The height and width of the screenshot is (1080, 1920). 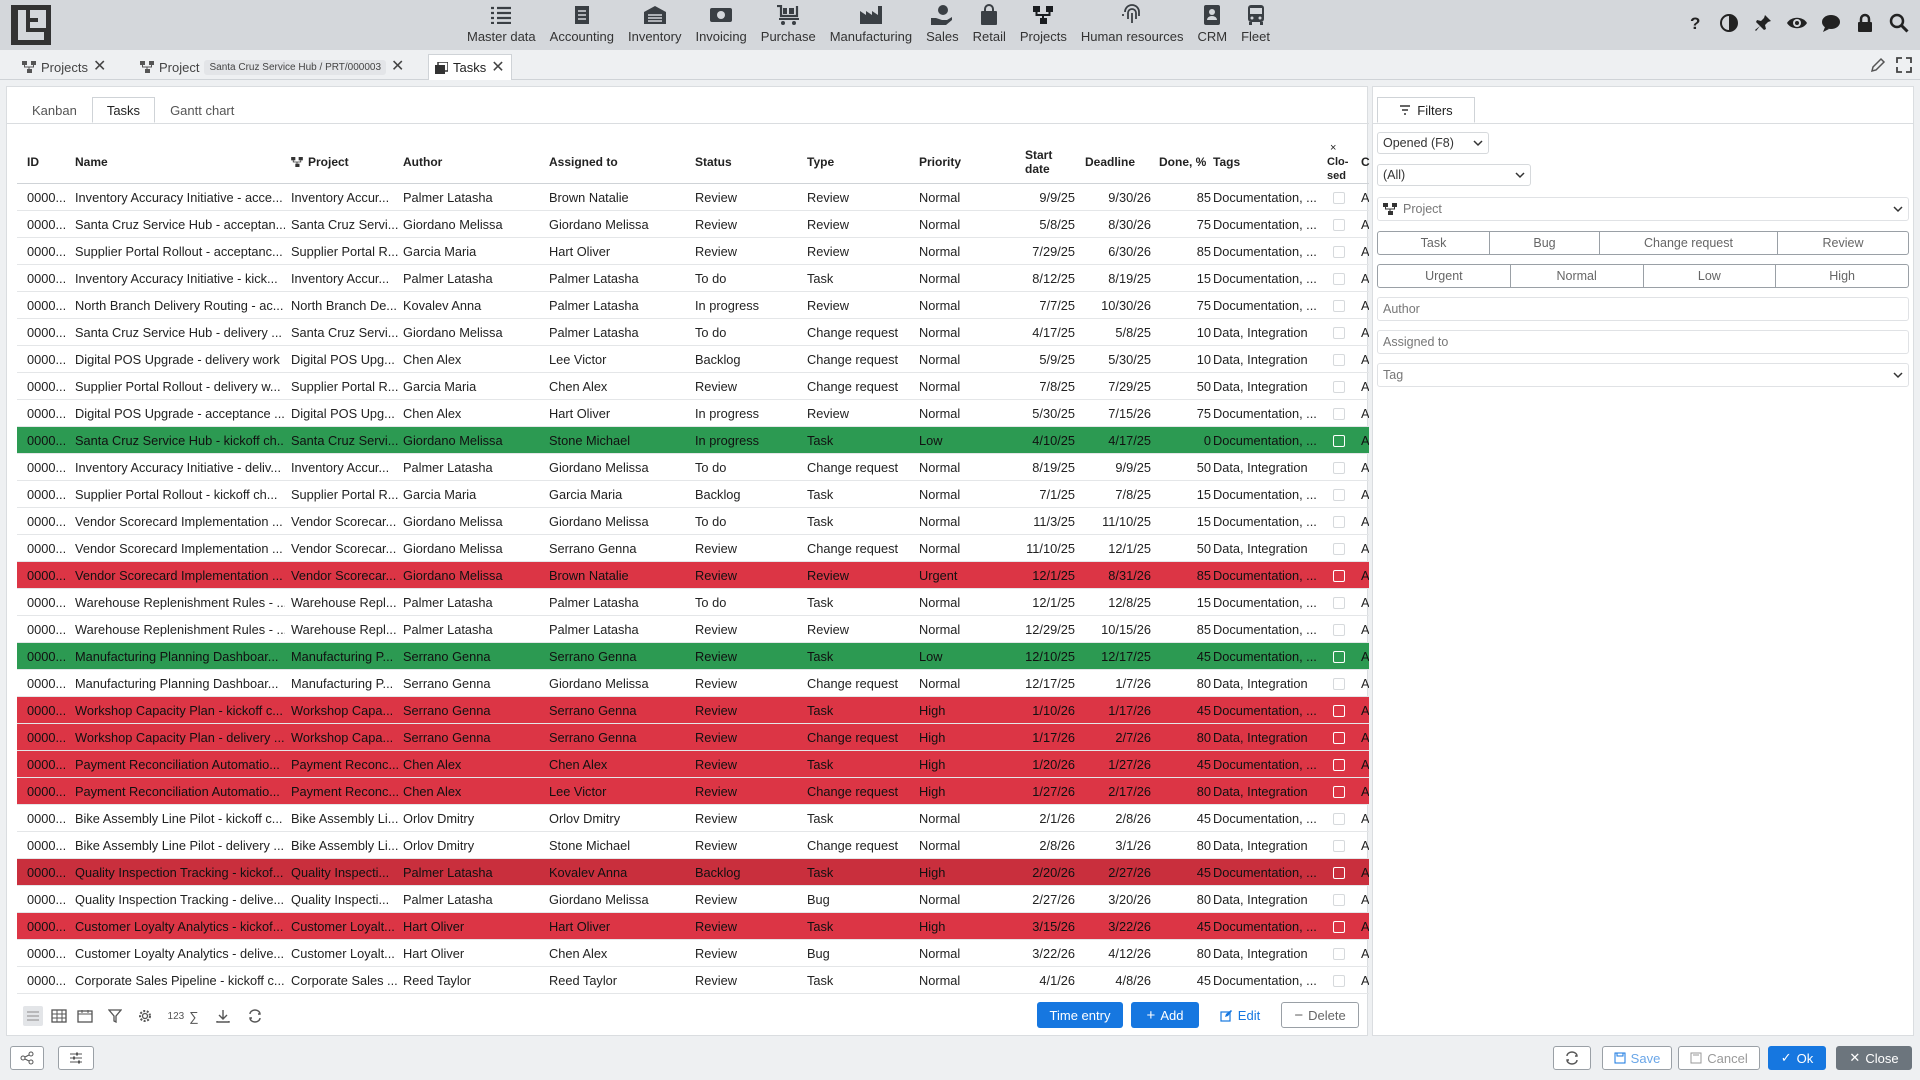 I want to click on tab-tasks: Tasks ✕, so click(x=470, y=67).